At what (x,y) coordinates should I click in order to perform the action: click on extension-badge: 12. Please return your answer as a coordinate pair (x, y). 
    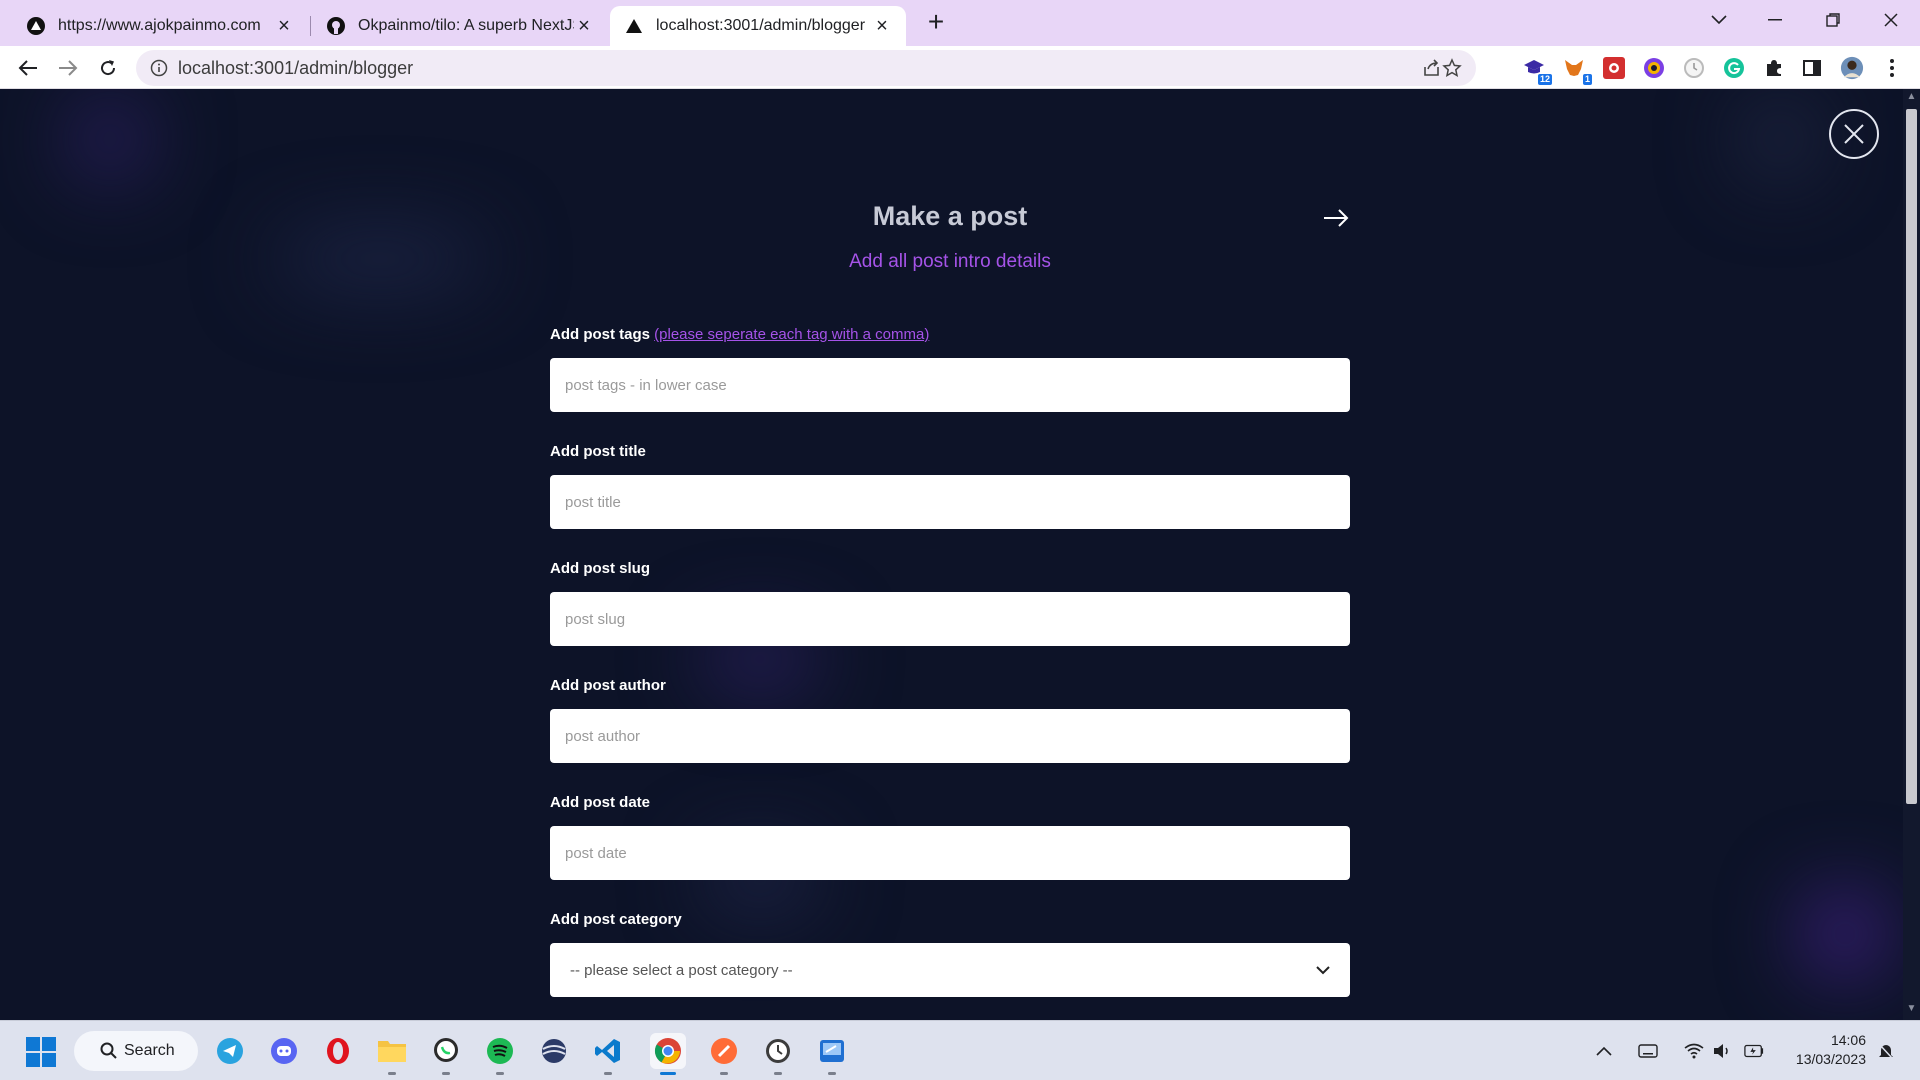
    Looking at the image, I should click on (1544, 79).